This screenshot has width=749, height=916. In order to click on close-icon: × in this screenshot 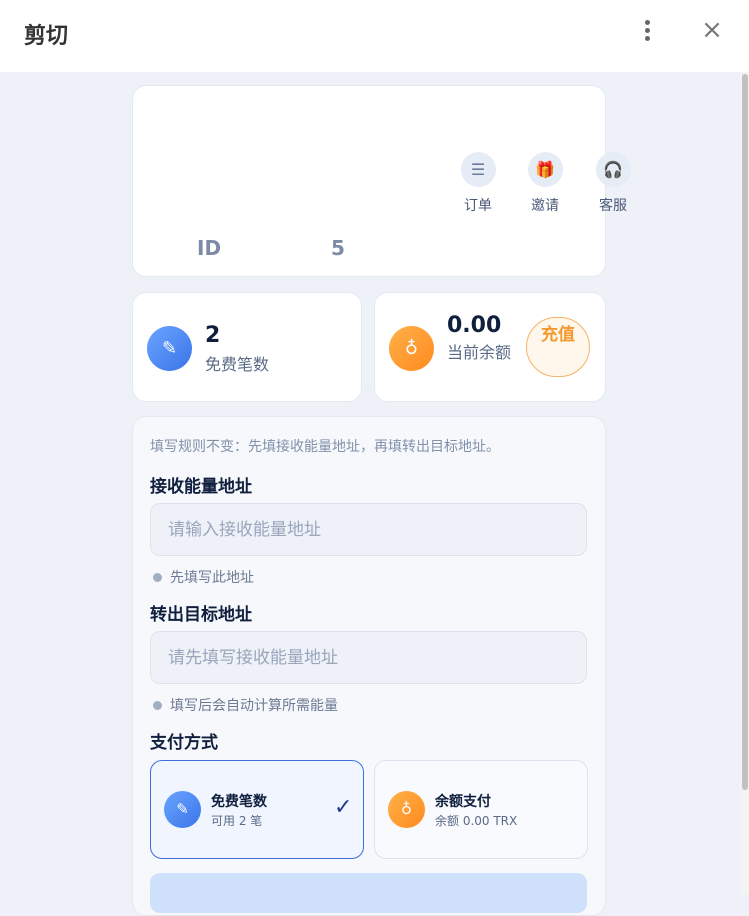, I will do `click(712, 30)`.